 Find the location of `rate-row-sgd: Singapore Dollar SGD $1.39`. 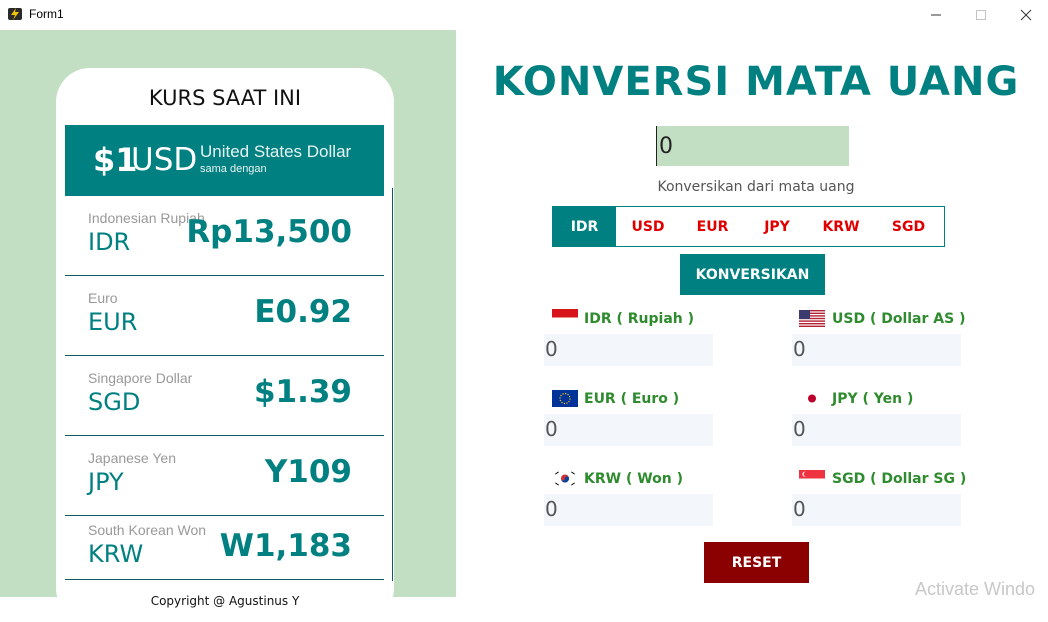

rate-row-sgd: Singapore Dollar SGD $1.39 is located at coordinates (224, 396).